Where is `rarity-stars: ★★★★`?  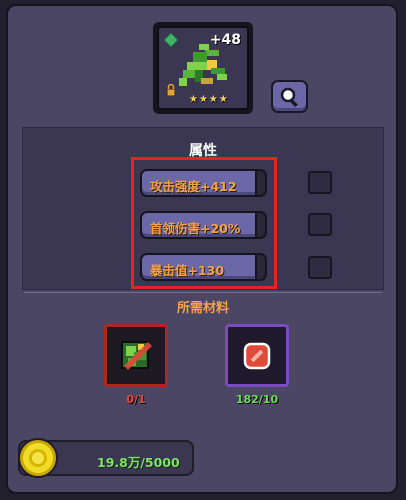 rarity-stars: ★★★★ is located at coordinates (209, 99).